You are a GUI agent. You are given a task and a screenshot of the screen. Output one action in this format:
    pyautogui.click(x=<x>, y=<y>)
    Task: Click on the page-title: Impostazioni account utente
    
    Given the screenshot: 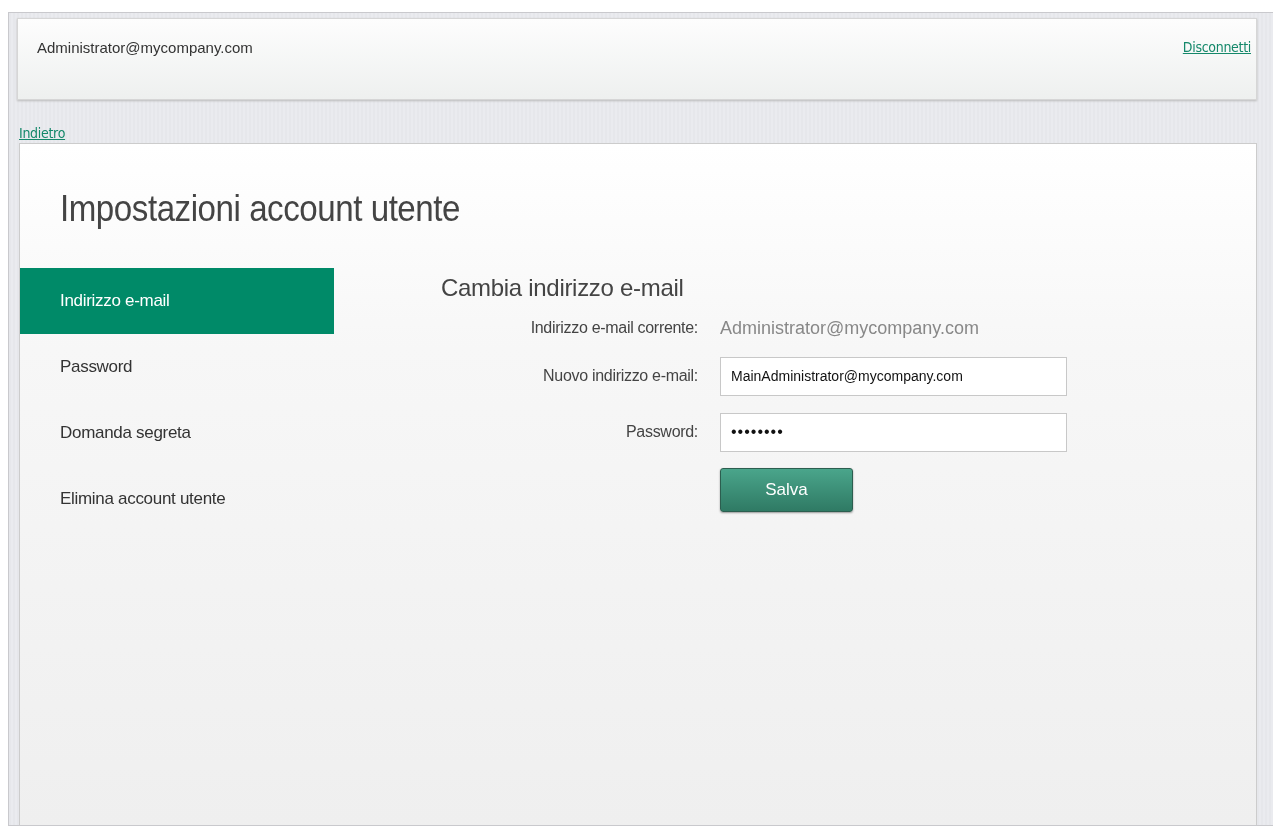 What is the action you would take?
    pyautogui.click(x=260, y=209)
    